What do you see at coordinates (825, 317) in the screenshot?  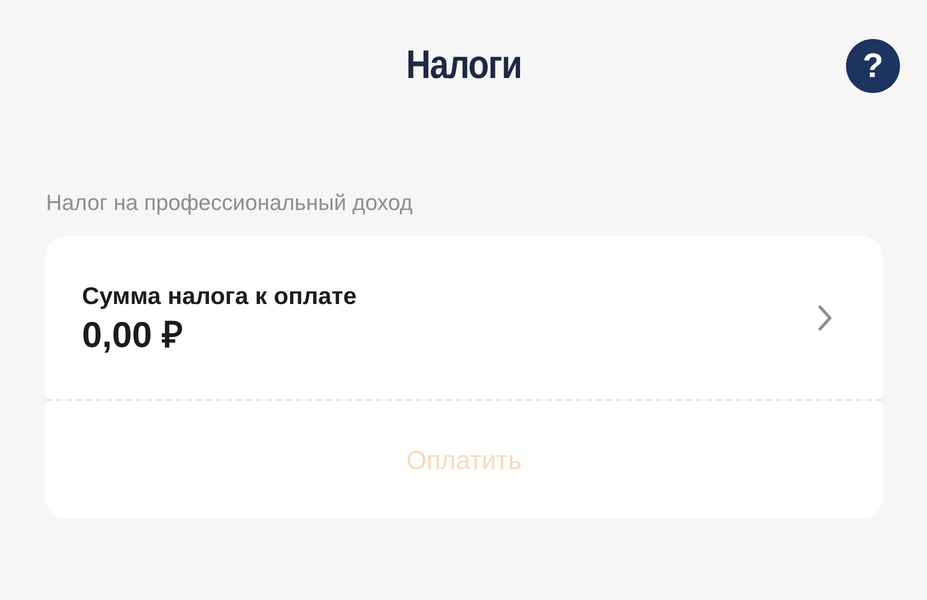 I see `chevron-right-icon` at bounding box center [825, 317].